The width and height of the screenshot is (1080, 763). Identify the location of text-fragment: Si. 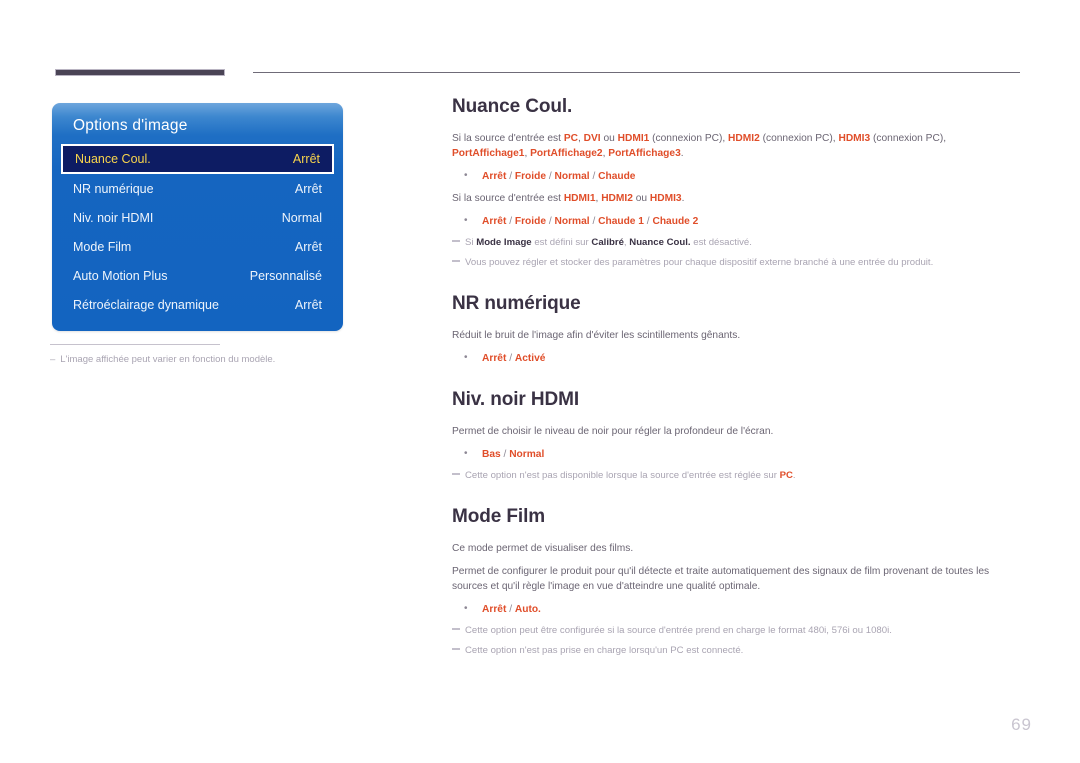
(471, 242).